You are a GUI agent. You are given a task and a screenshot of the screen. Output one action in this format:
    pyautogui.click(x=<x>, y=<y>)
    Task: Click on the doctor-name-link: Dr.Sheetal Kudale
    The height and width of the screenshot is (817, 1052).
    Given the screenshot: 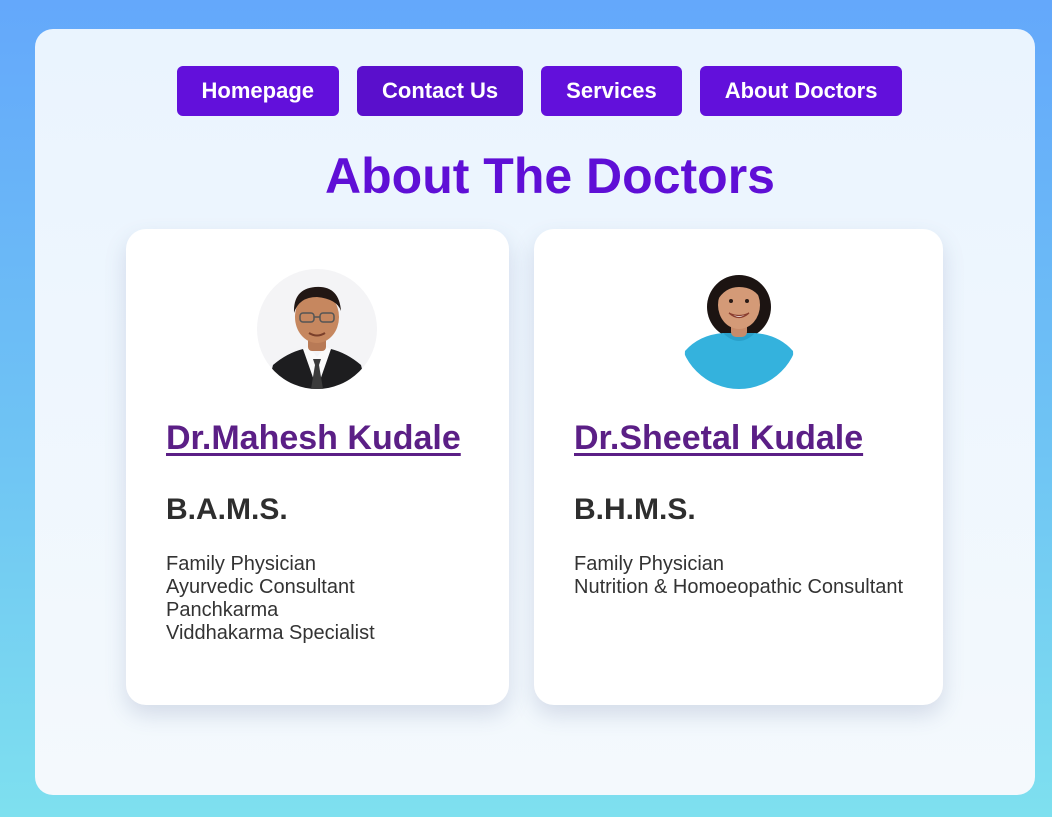 What is the action you would take?
    pyautogui.click(x=718, y=438)
    